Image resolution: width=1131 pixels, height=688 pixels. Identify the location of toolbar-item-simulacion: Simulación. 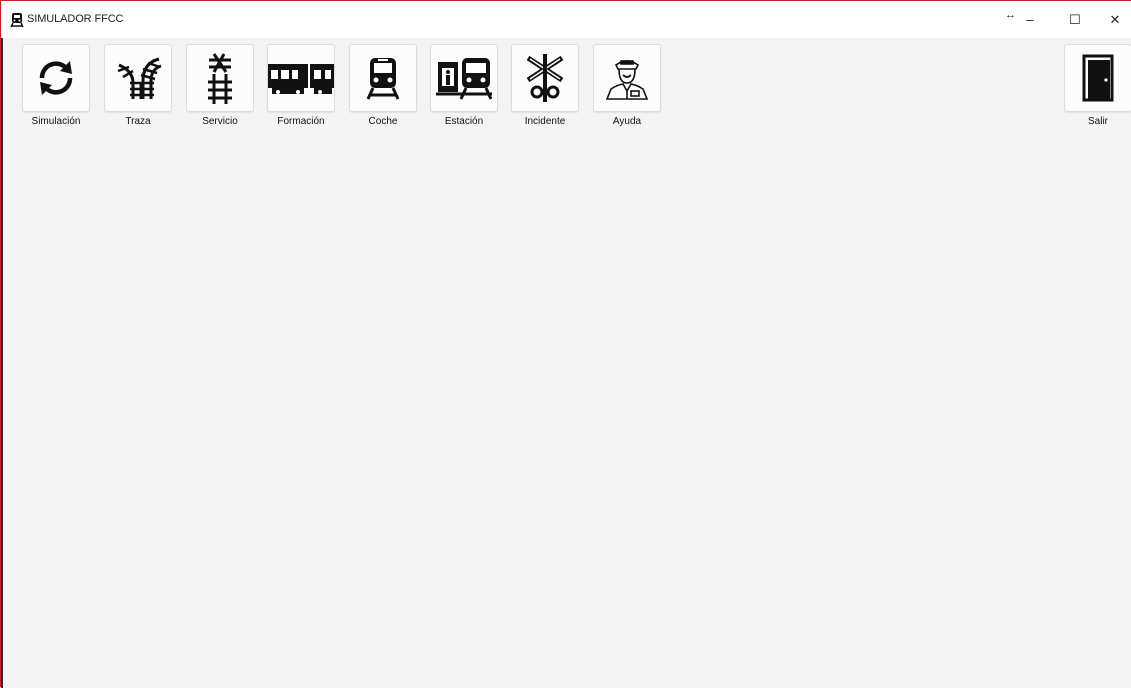
(56, 88).